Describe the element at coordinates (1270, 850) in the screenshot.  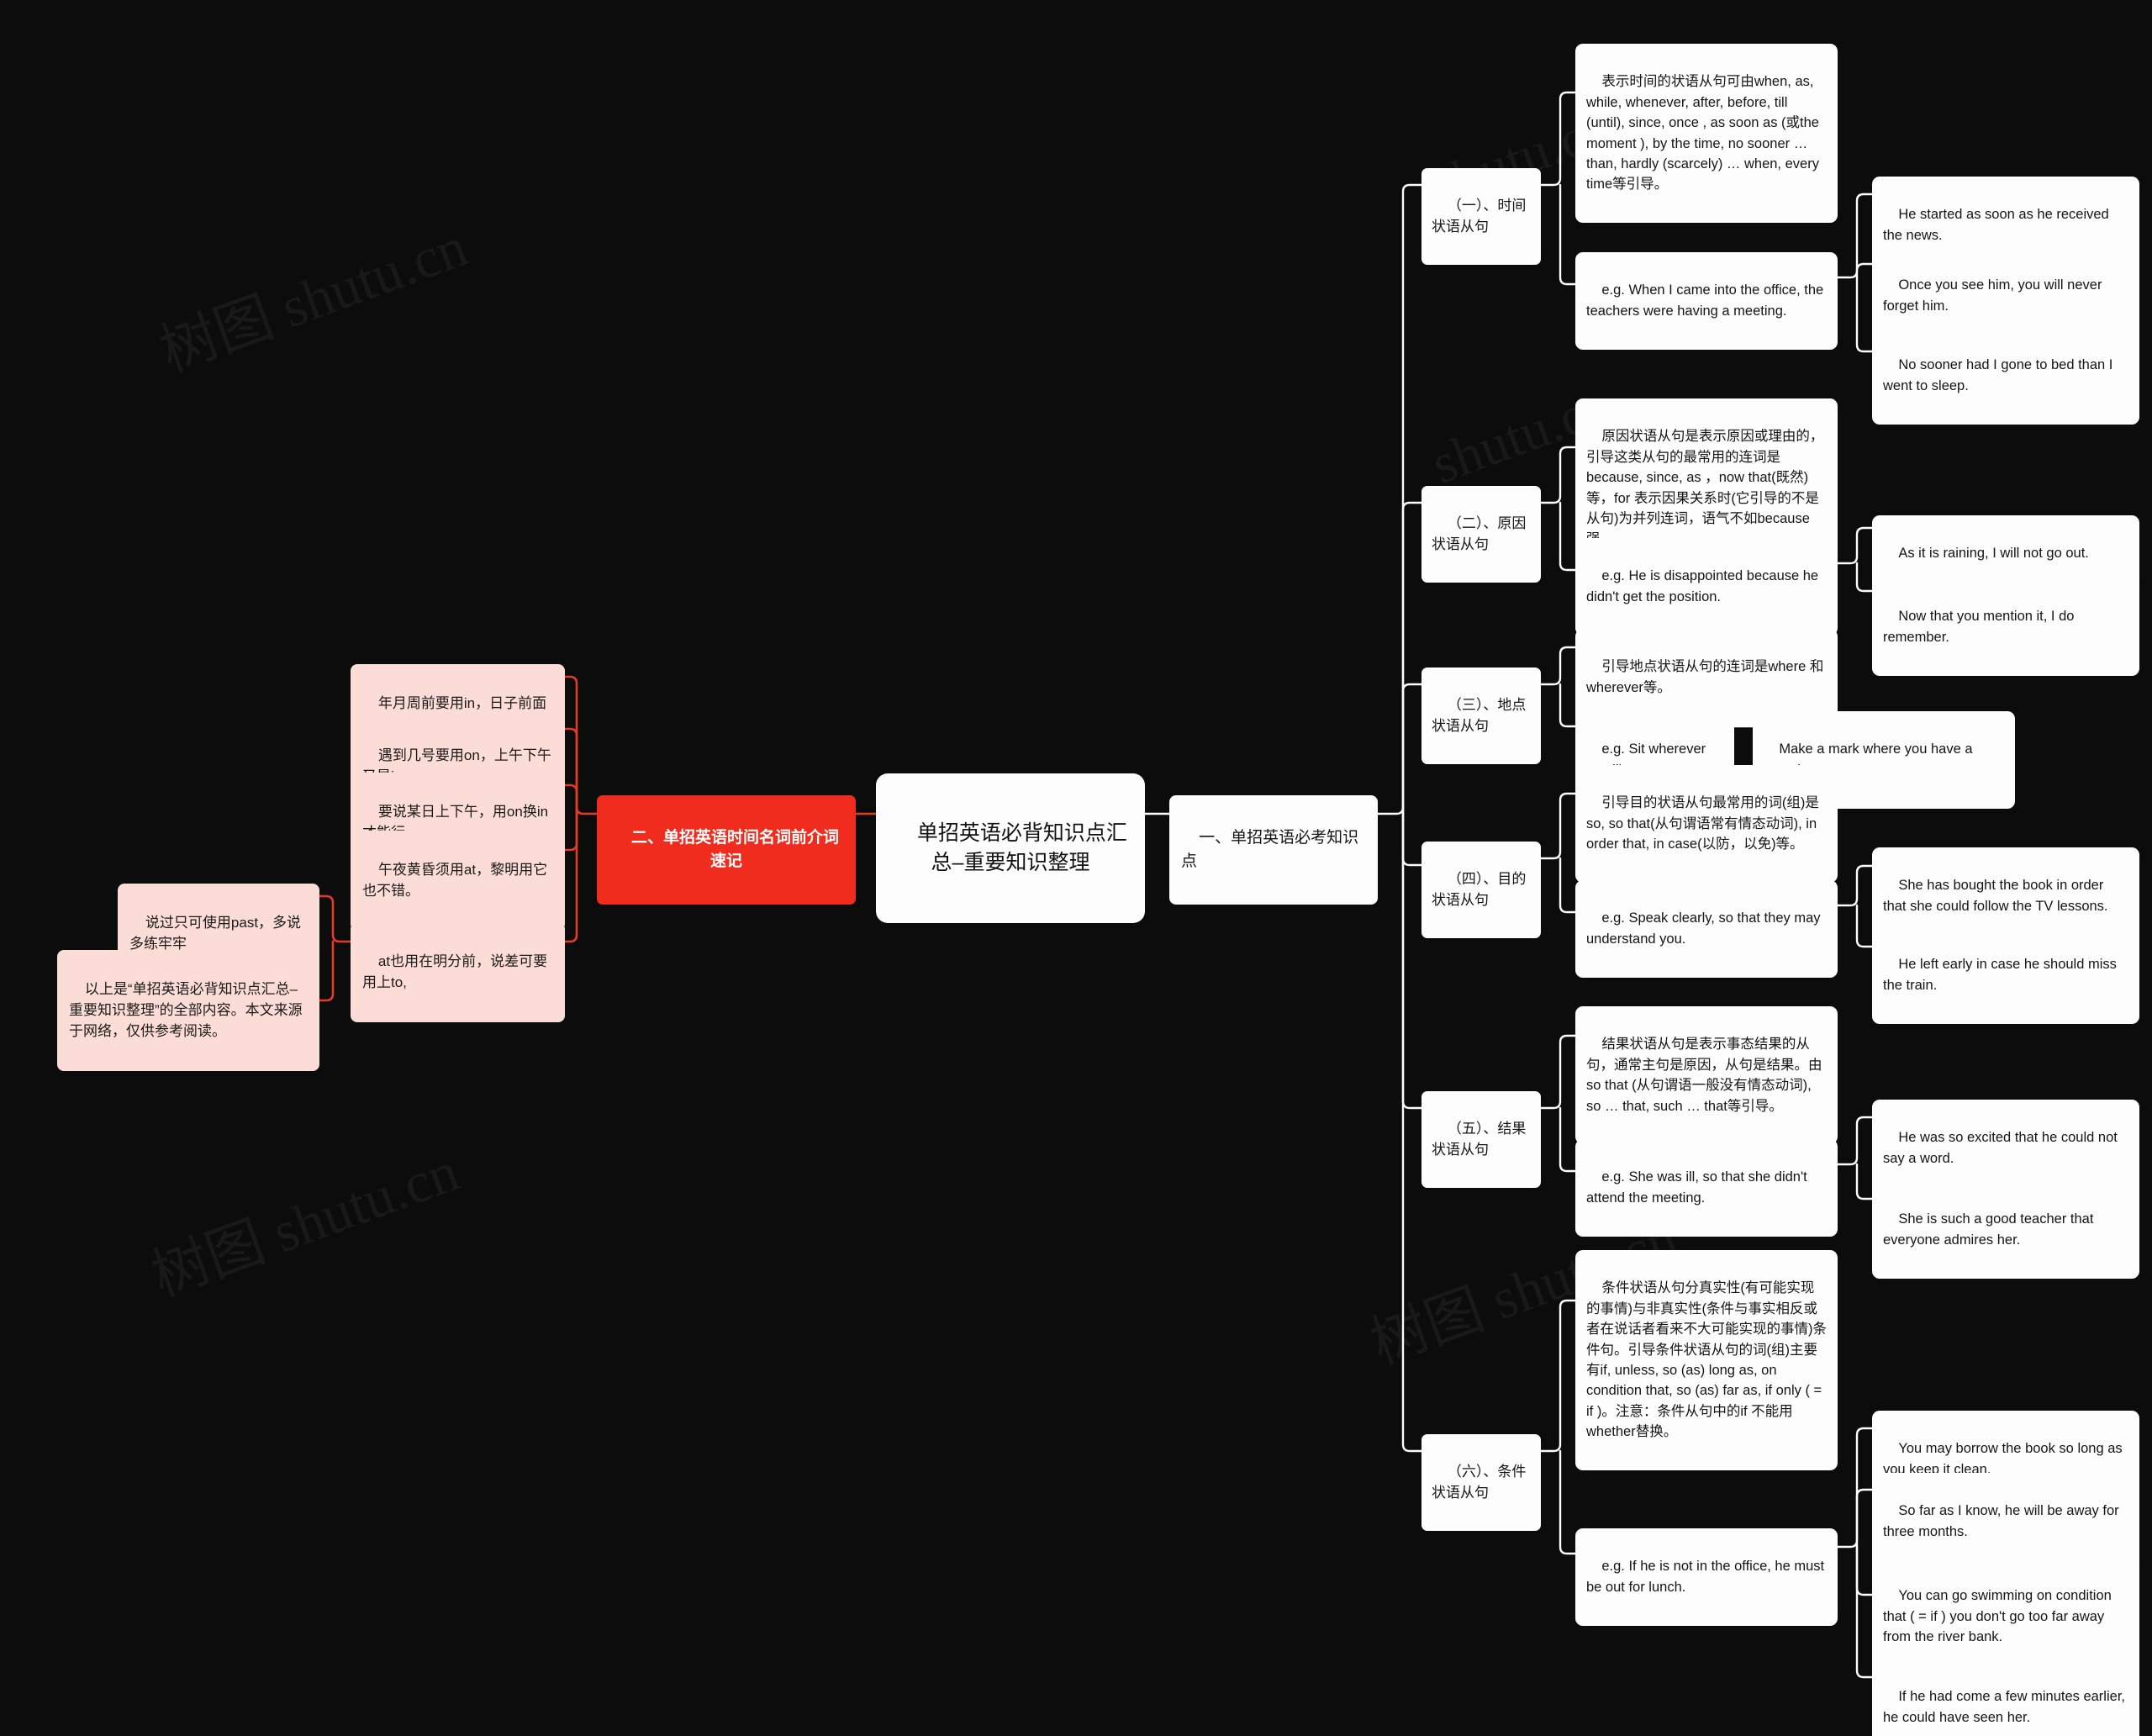
I see `branch-right-label-text: 一、单招英语必考知识点` at that location.